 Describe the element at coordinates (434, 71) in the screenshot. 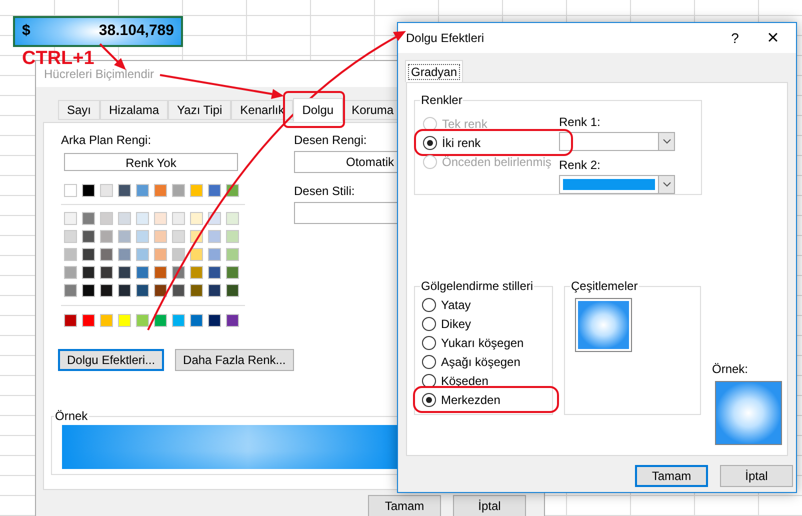

I see `tab: Gradyan` at that location.